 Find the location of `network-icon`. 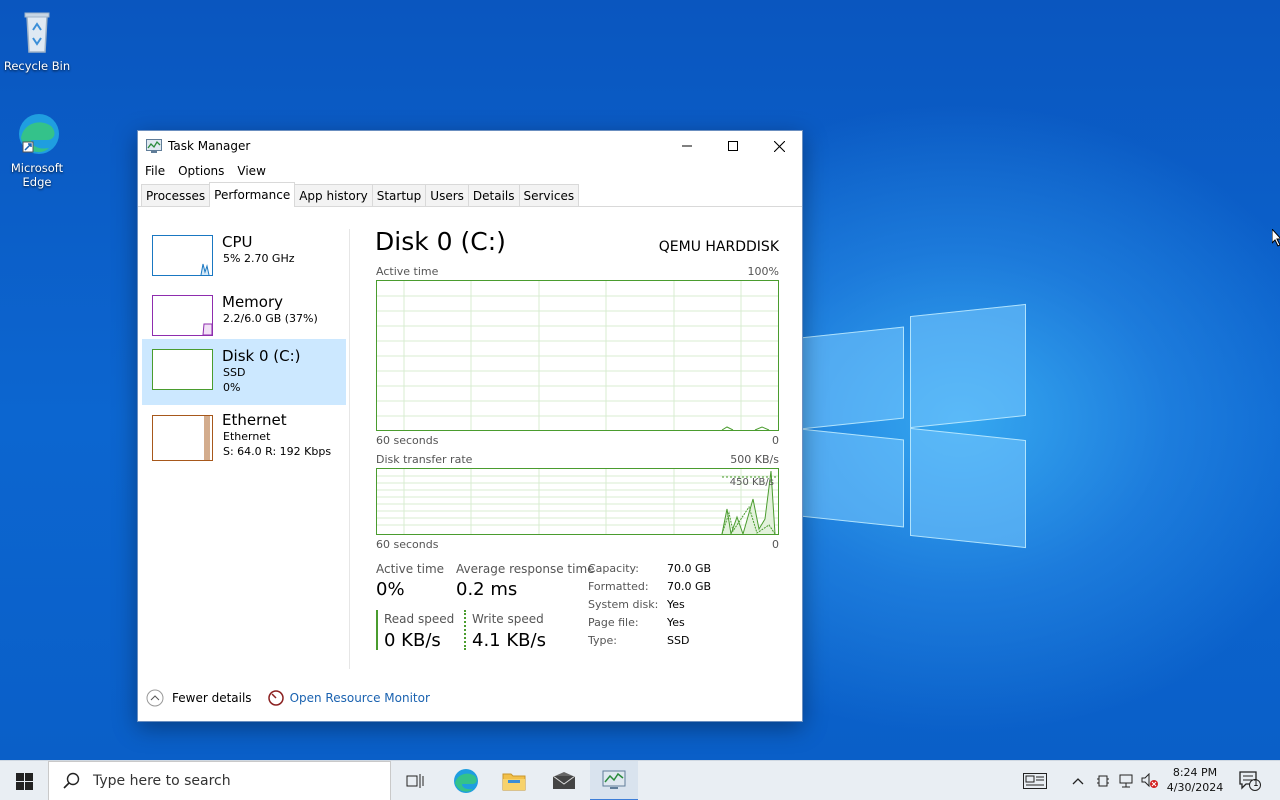

network-icon is located at coordinates (1126, 781).